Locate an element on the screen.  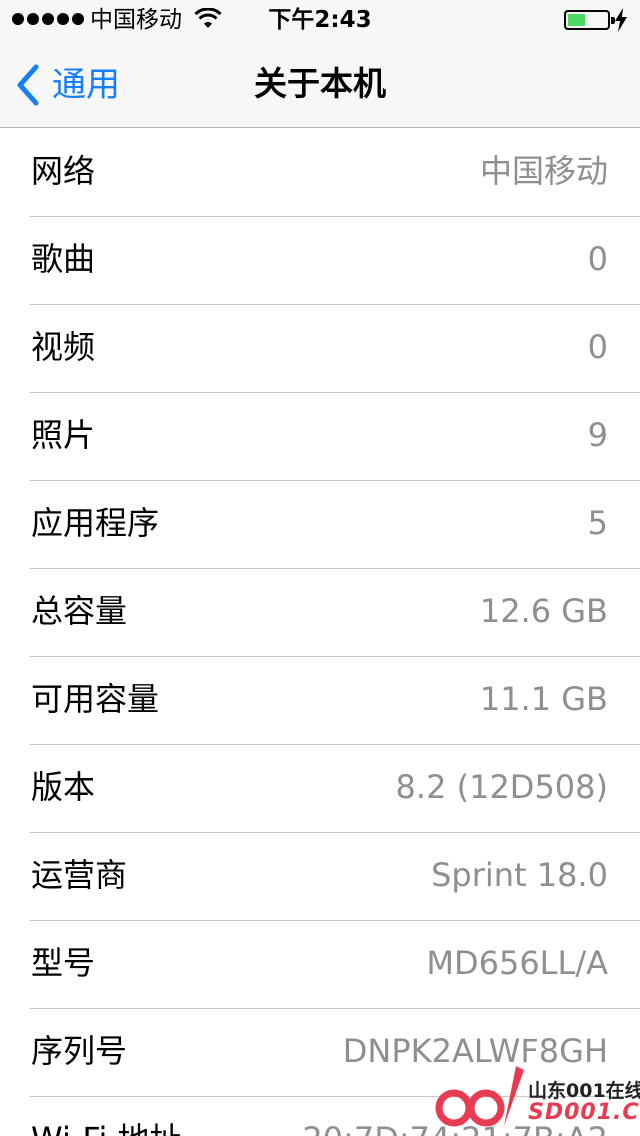
row-photos: 照片 9 is located at coordinates (320, 437).